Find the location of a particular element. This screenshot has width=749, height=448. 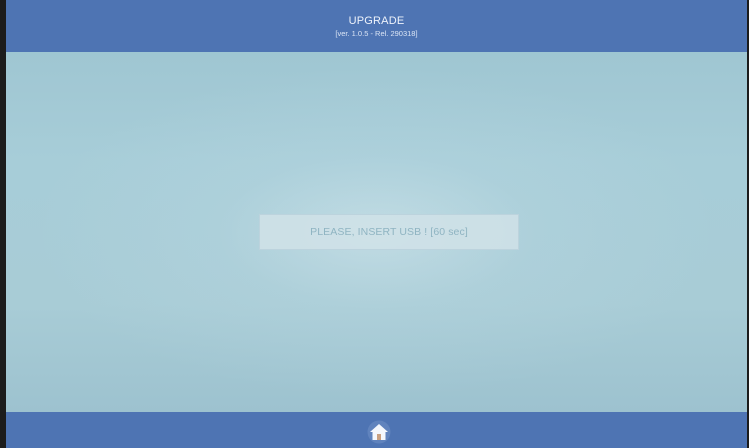

page-title: UPGRADE is located at coordinates (376, 21).